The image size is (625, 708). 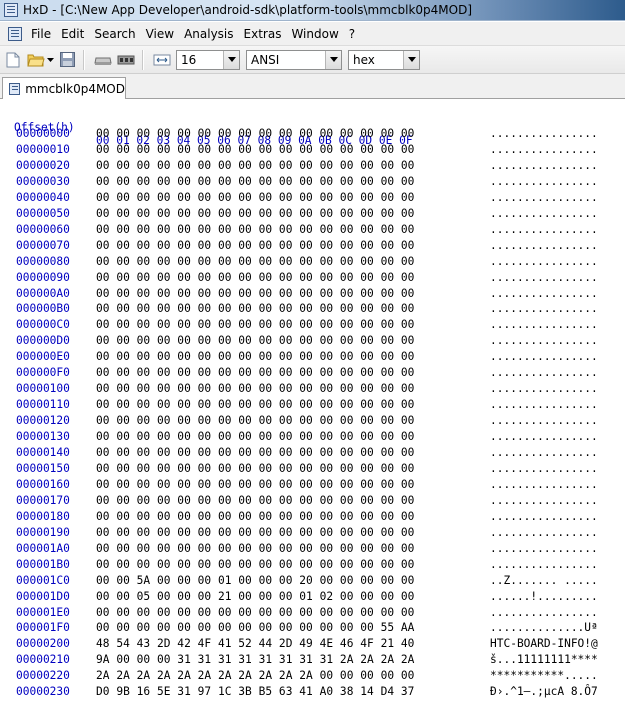 I want to click on menu-view: View, so click(x=160, y=34).